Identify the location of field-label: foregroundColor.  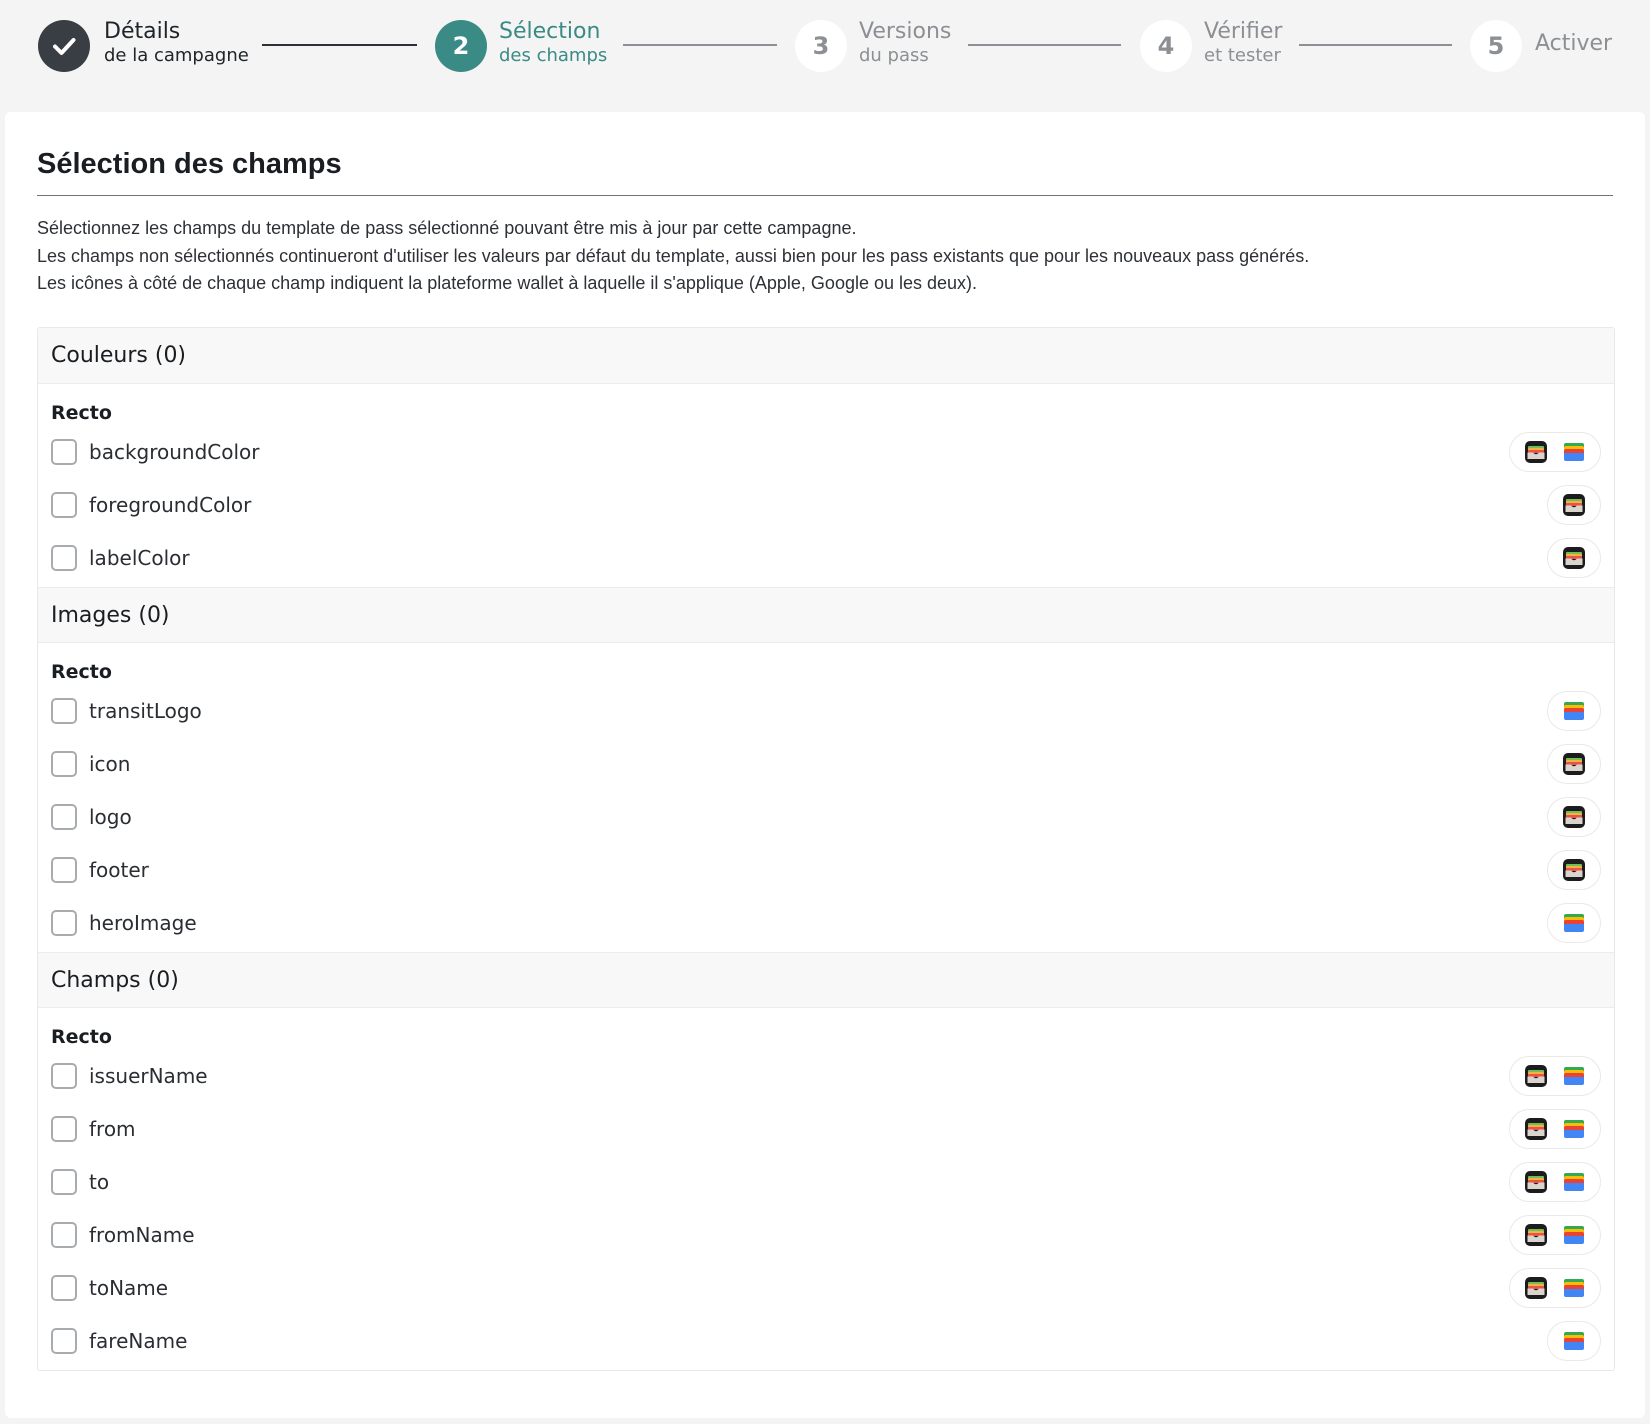
(170, 505).